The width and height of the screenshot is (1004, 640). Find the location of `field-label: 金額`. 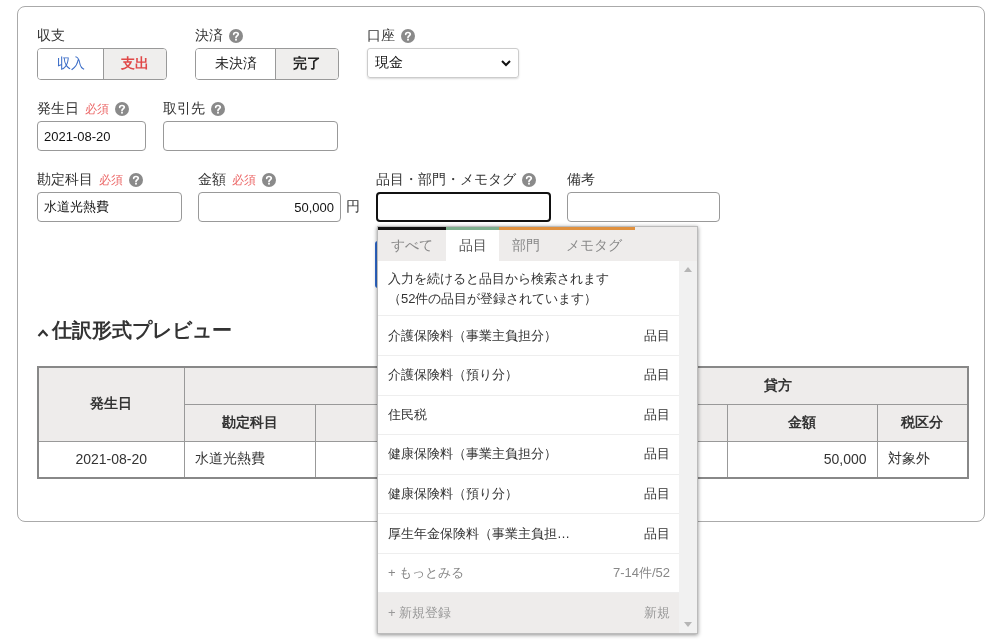

field-label: 金額 is located at coordinates (212, 180).